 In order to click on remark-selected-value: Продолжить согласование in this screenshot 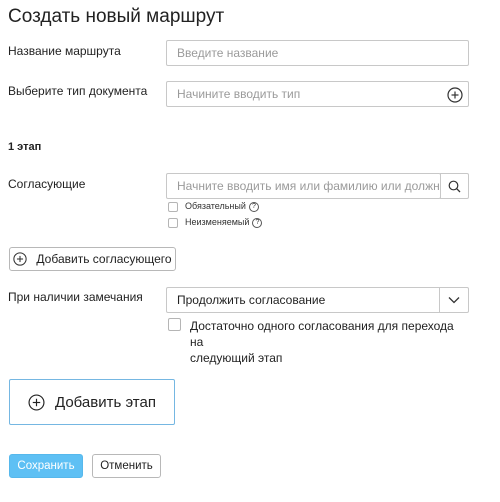, I will do `click(251, 300)`.